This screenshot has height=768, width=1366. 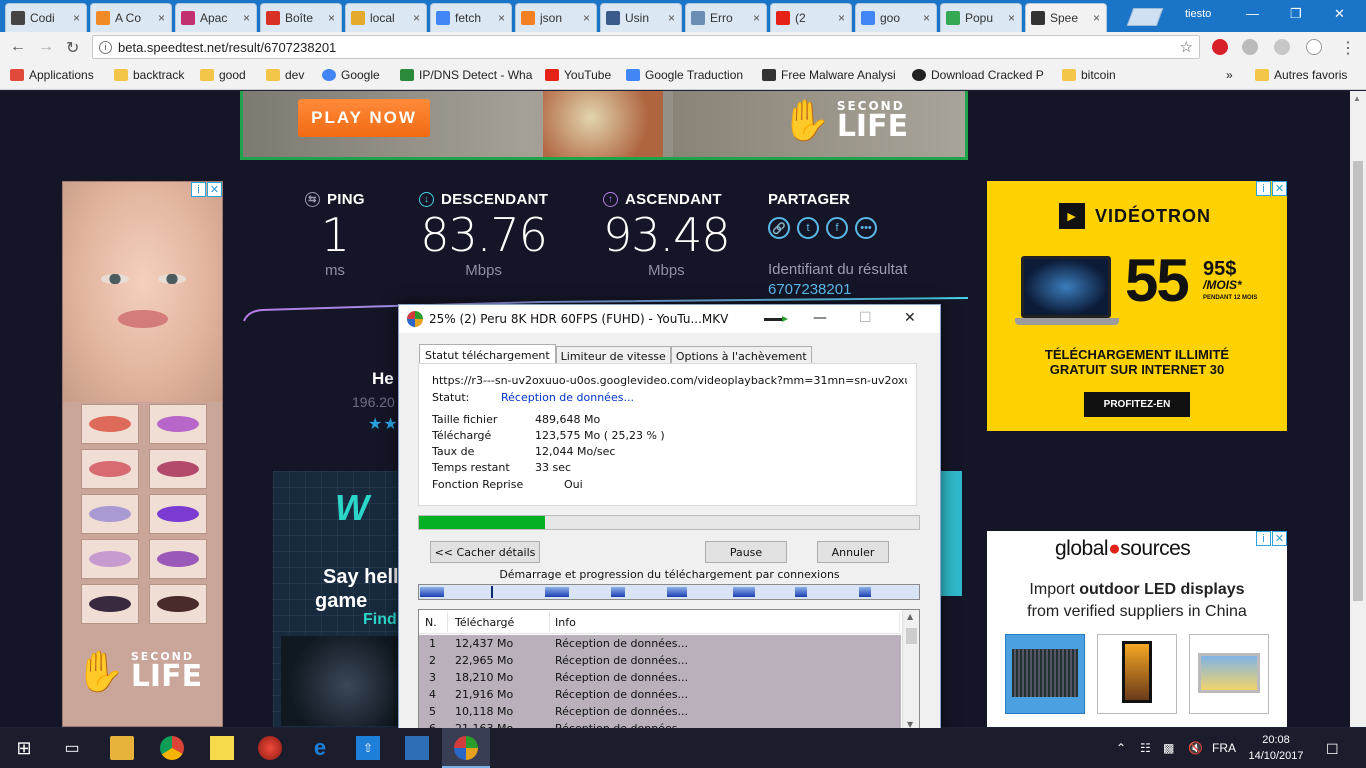 I want to click on browser-tab: Erro ×, so click(x=726, y=17).